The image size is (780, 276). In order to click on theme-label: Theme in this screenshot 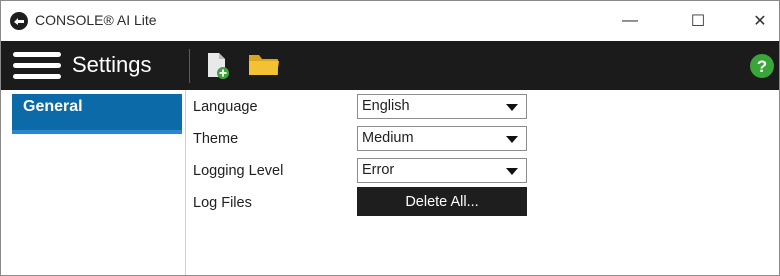, I will do `click(216, 139)`.